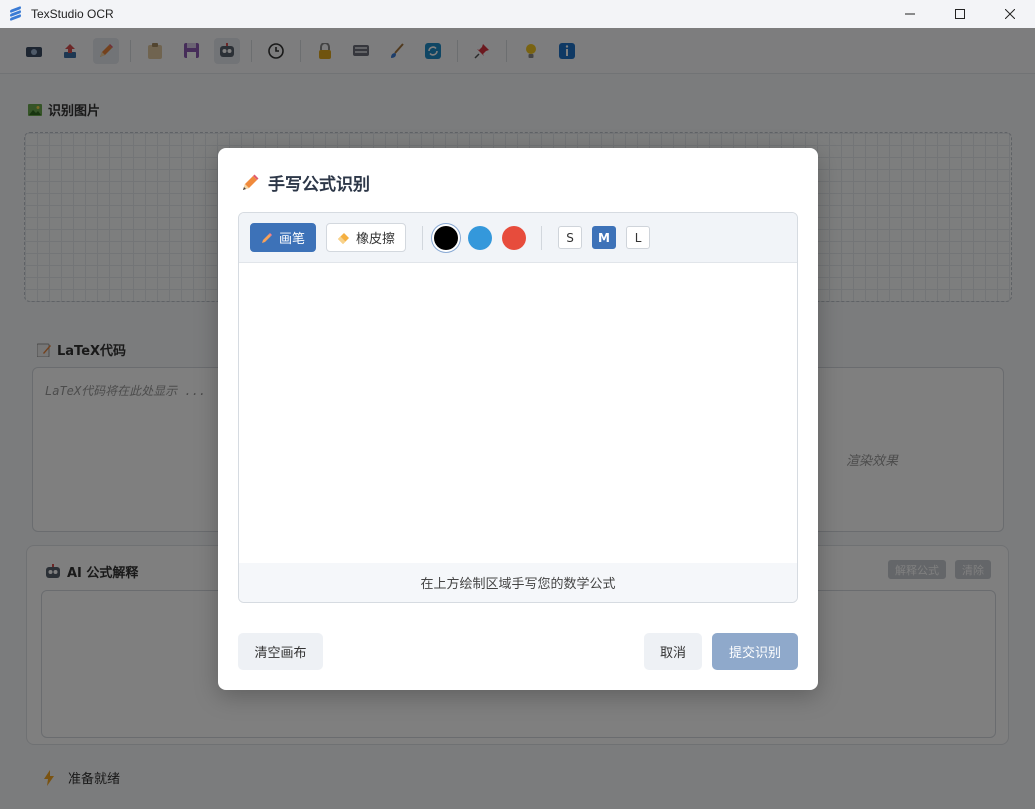 Image resolution: width=1035 pixels, height=809 pixels. I want to click on close-icon, so click(1010, 14).